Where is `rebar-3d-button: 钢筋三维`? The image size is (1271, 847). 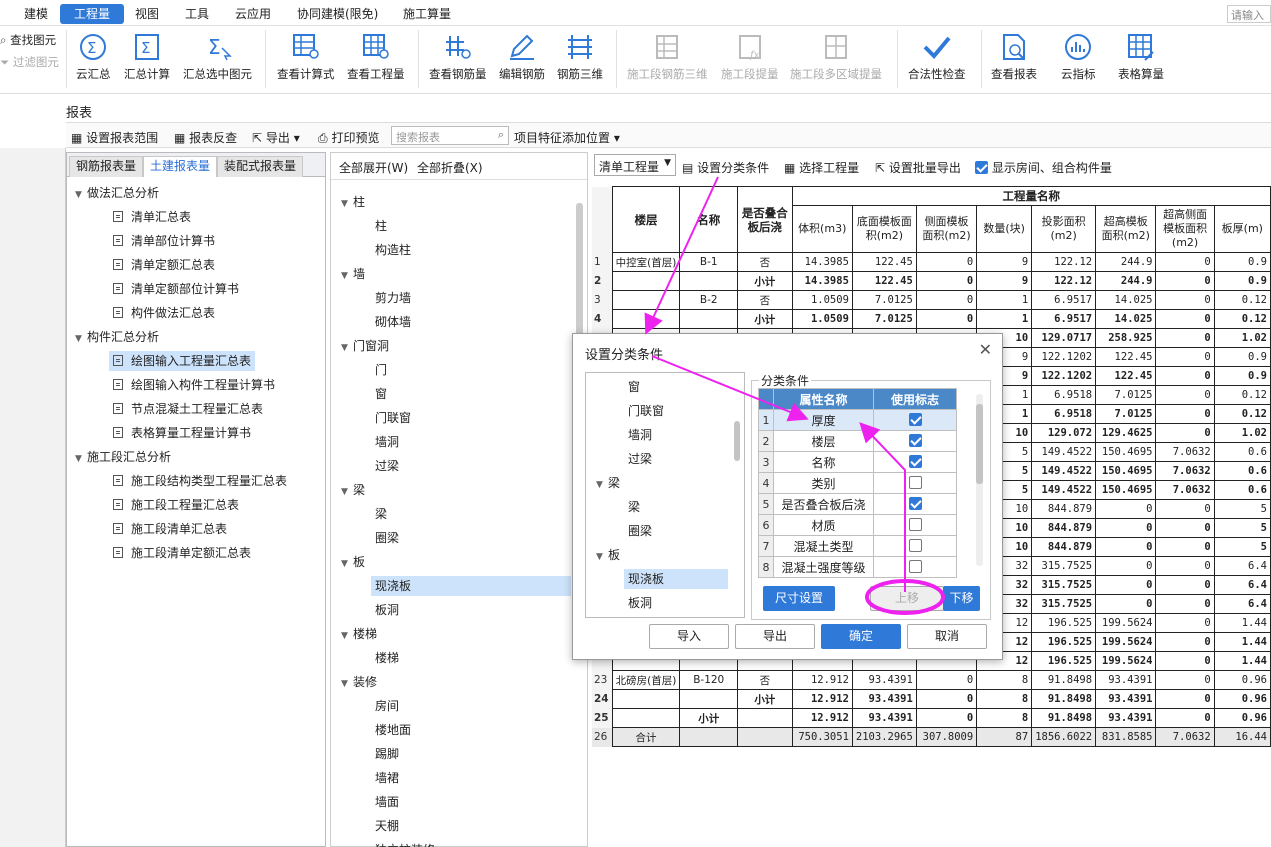
rebar-3d-button: 钢筋三维 is located at coordinates (580, 57).